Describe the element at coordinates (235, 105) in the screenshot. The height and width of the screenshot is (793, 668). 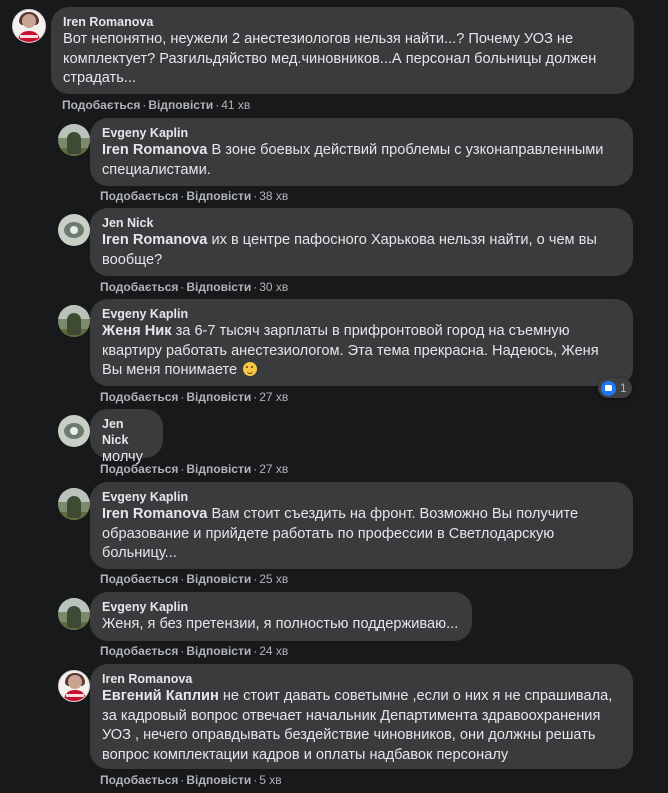
I see `comment-time: 41 хв` at that location.